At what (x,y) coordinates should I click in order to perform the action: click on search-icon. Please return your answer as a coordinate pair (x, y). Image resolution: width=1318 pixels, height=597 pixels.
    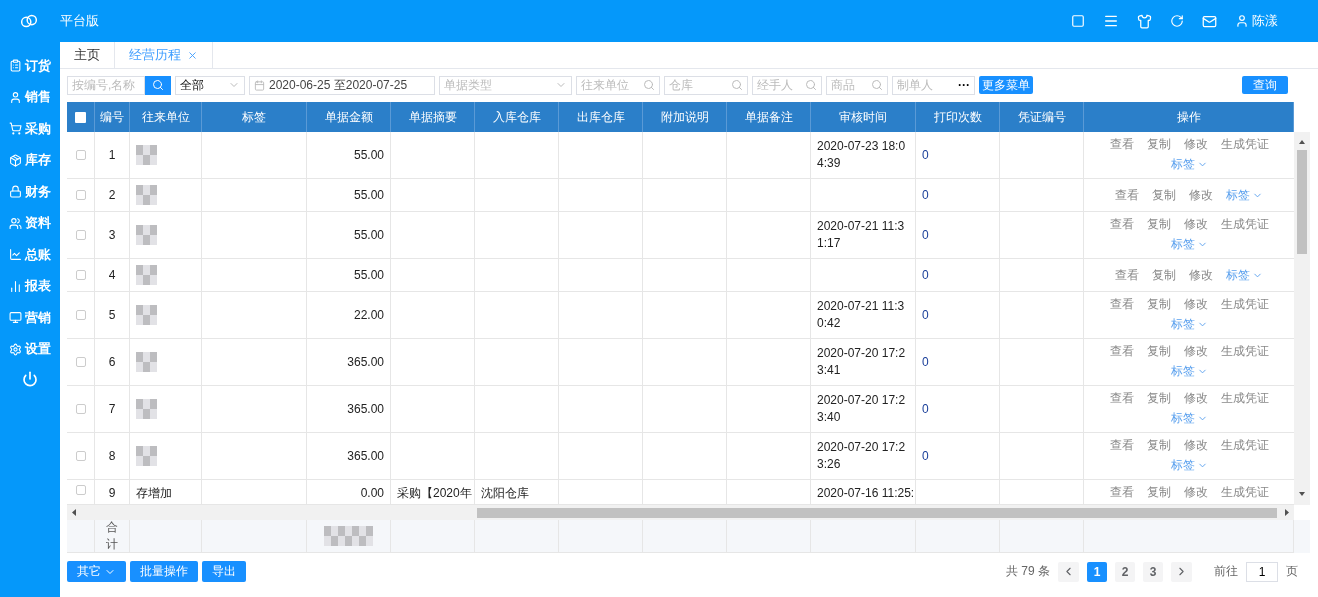
    Looking at the image, I should click on (158, 85).